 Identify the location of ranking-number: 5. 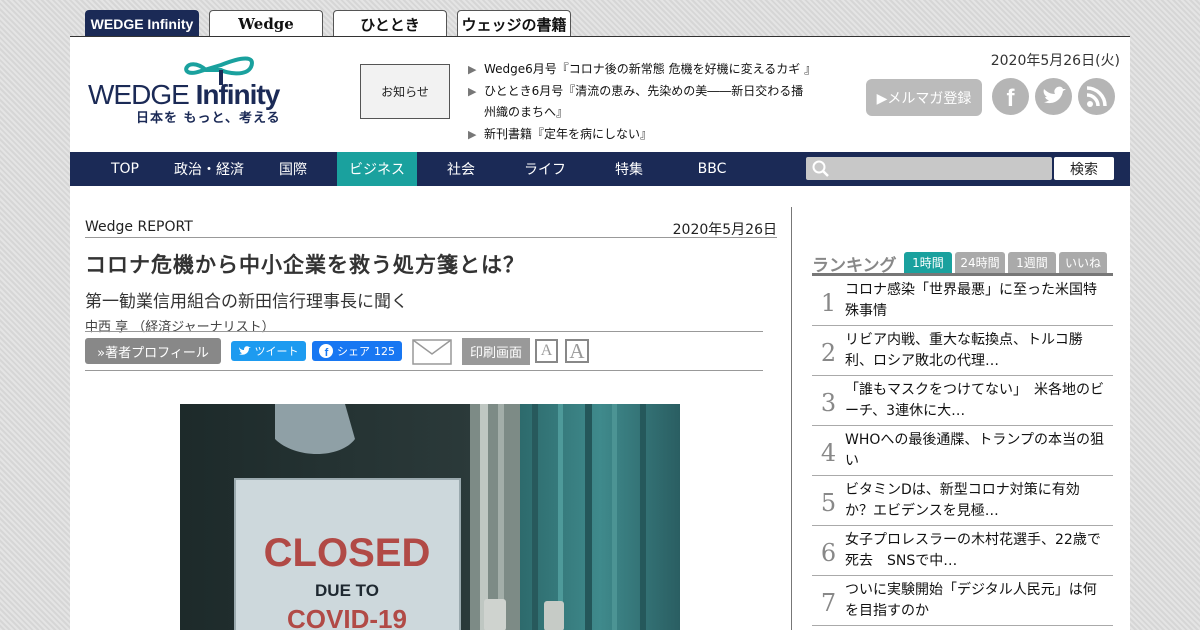
(828, 502).